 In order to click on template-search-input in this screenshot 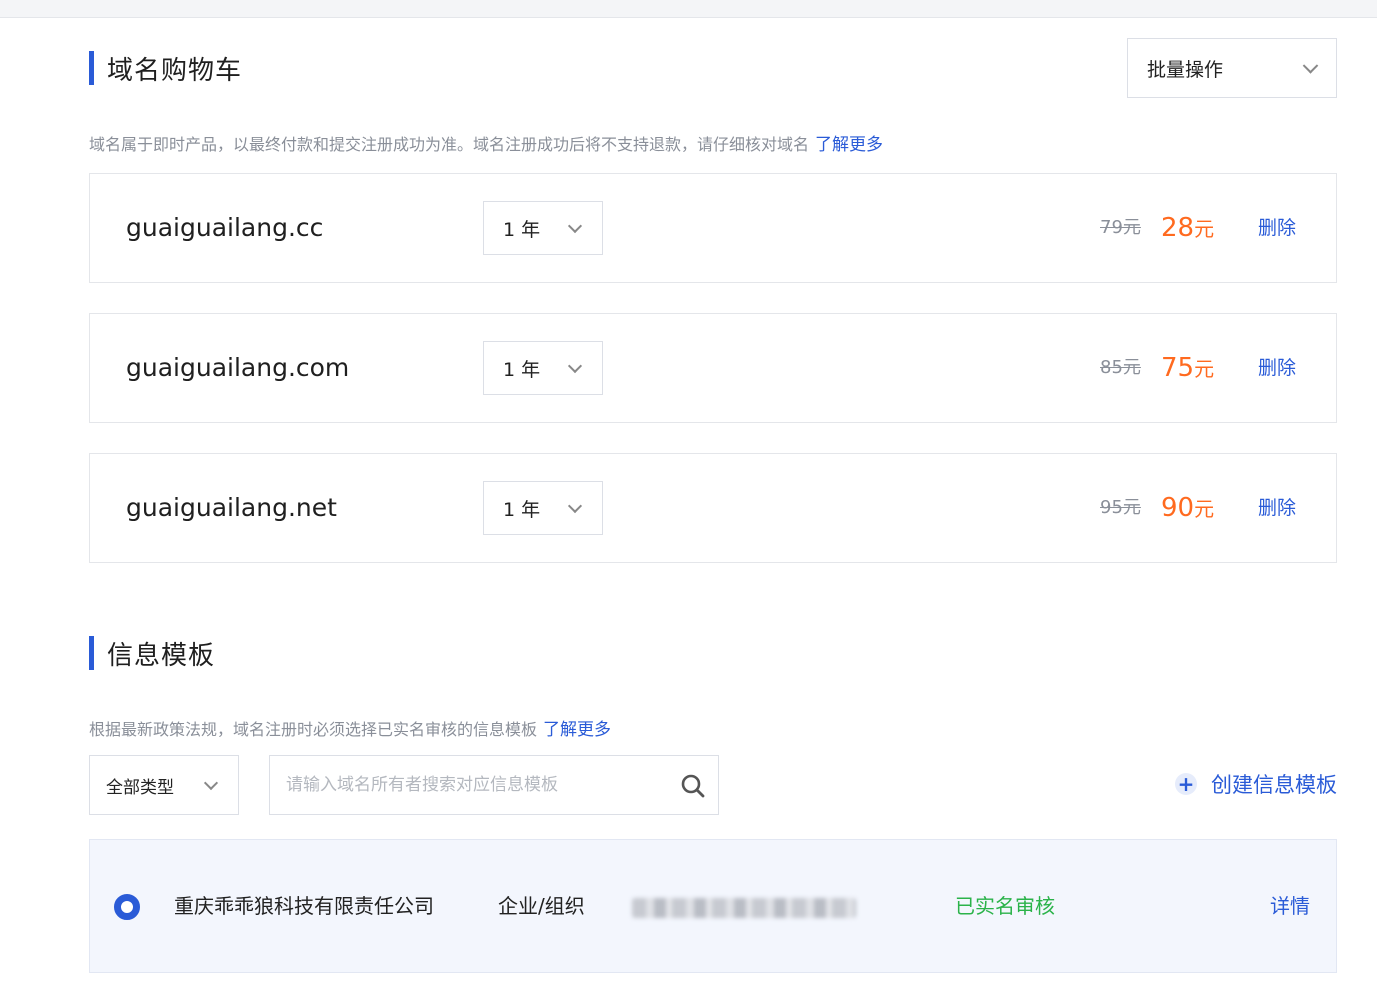, I will do `click(465, 785)`.